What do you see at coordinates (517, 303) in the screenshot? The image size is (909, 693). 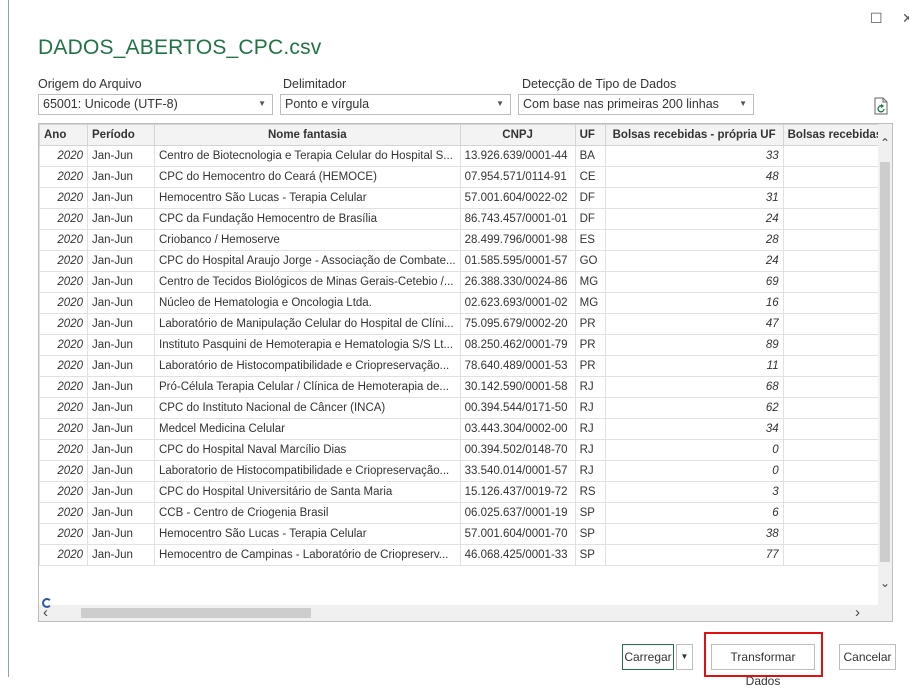 I see `cell-cnpj: 02.623.693/0001-02` at bounding box center [517, 303].